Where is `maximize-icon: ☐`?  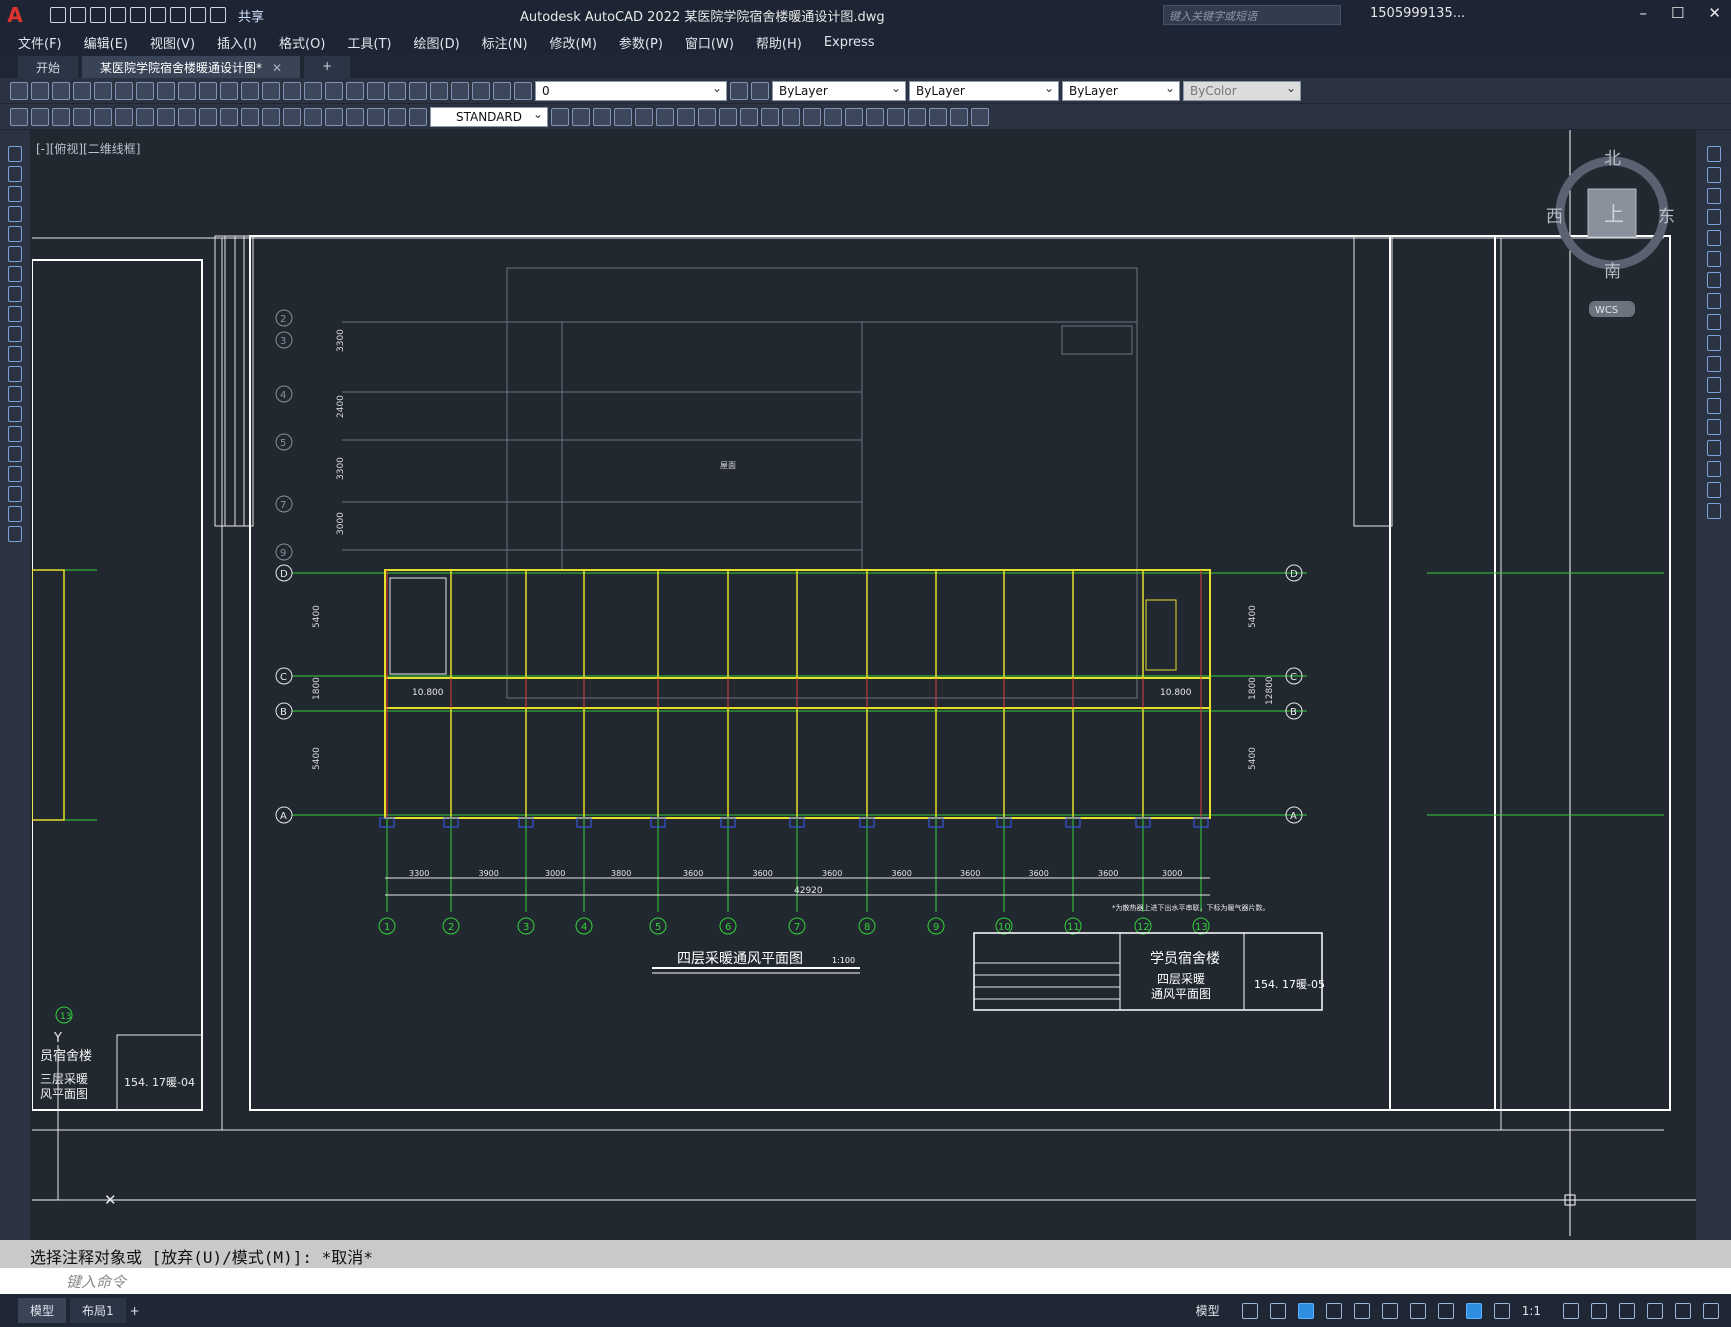
maximize-icon: ☐ is located at coordinates (1677, 13).